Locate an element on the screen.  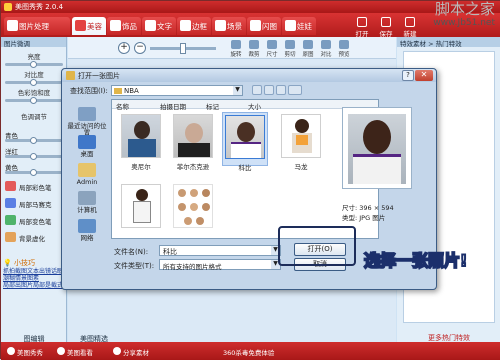
magenta-slider: 洋红 is located at coordinates (34, 153).